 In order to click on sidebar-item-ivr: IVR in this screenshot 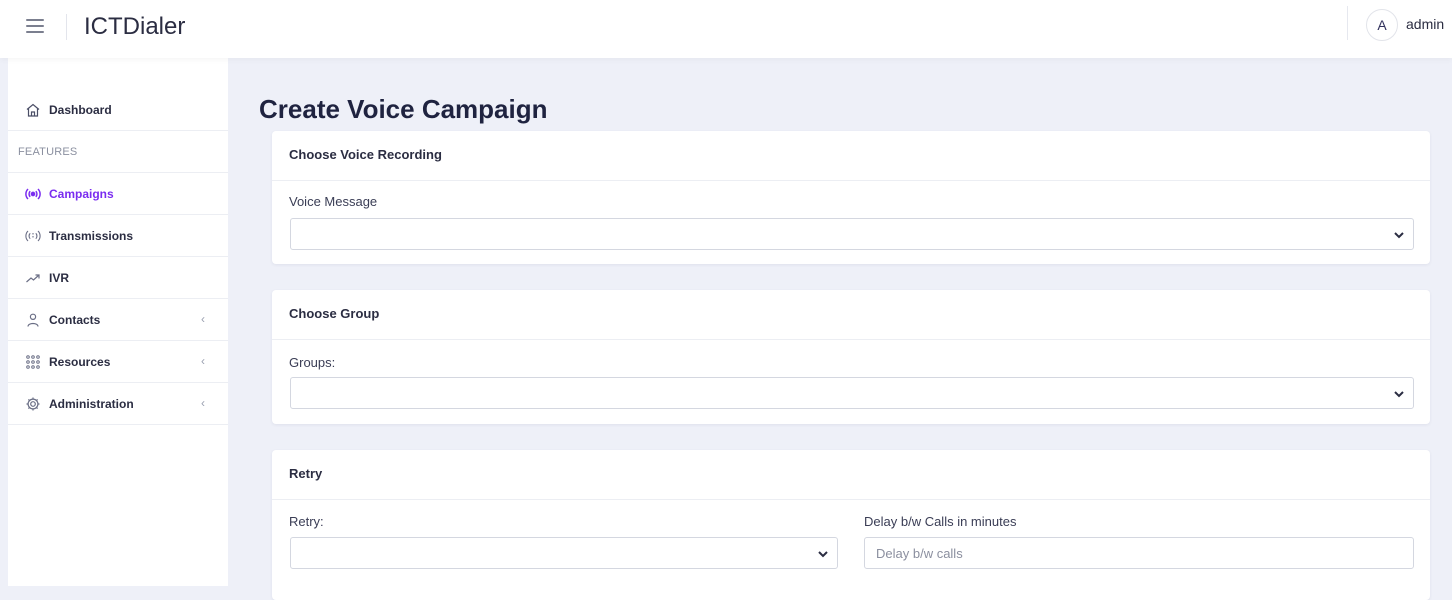, I will do `click(118, 278)`.